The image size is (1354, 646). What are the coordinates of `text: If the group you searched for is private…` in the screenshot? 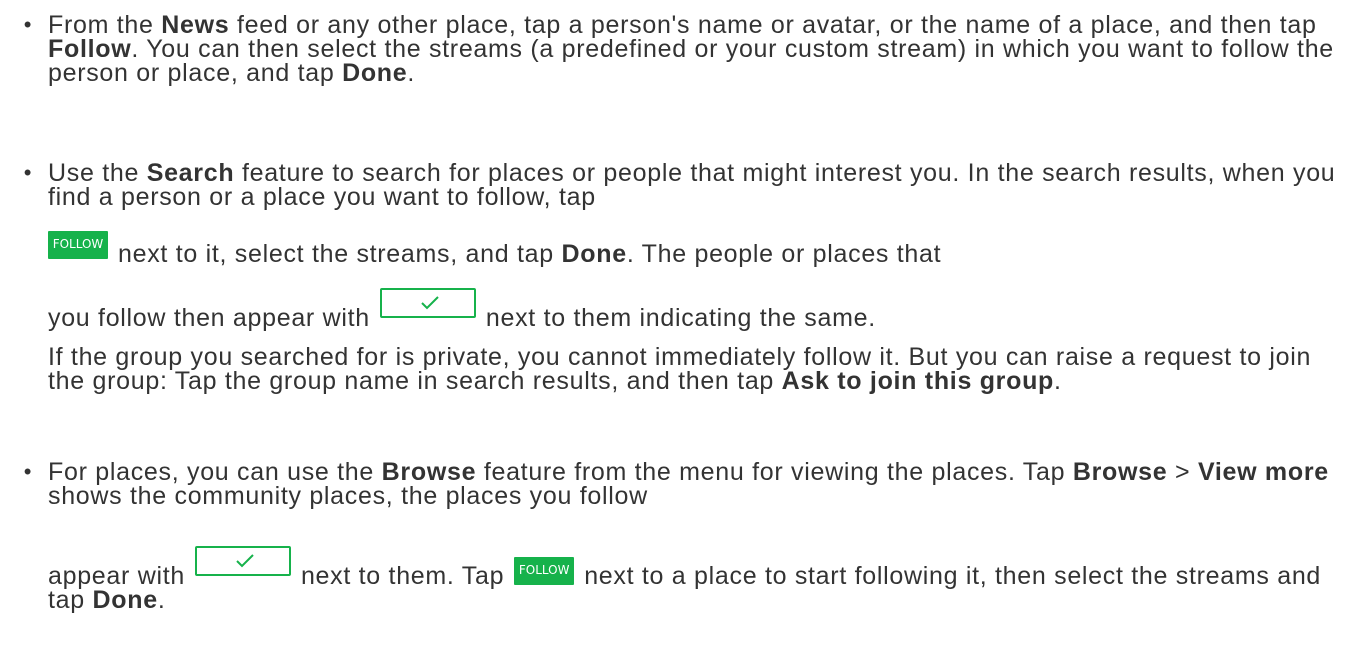 It's located at (680, 369).